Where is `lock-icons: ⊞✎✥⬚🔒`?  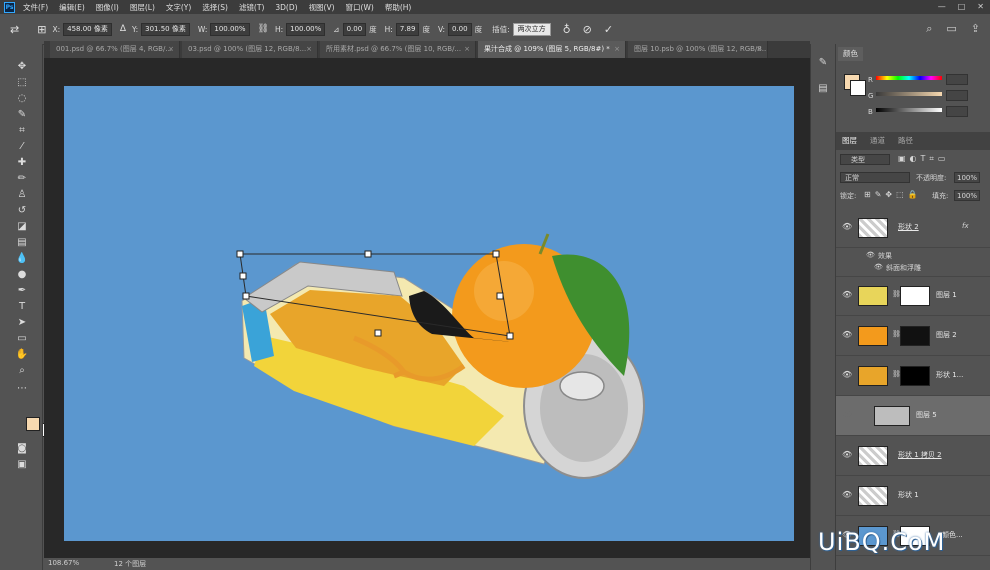 lock-icons: ⊞✎✥⬚🔒 is located at coordinates (893, 194).